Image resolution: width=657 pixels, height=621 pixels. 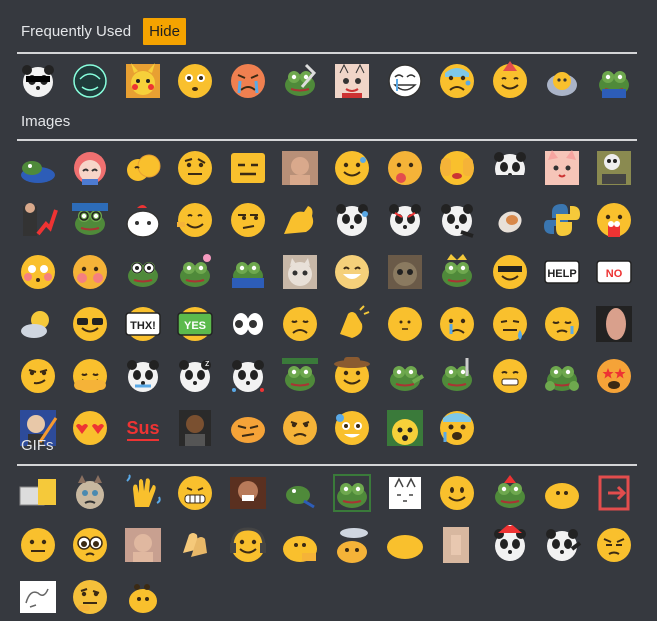 I want to click on kissing-blobs-icon, so click(x=143, y=168).